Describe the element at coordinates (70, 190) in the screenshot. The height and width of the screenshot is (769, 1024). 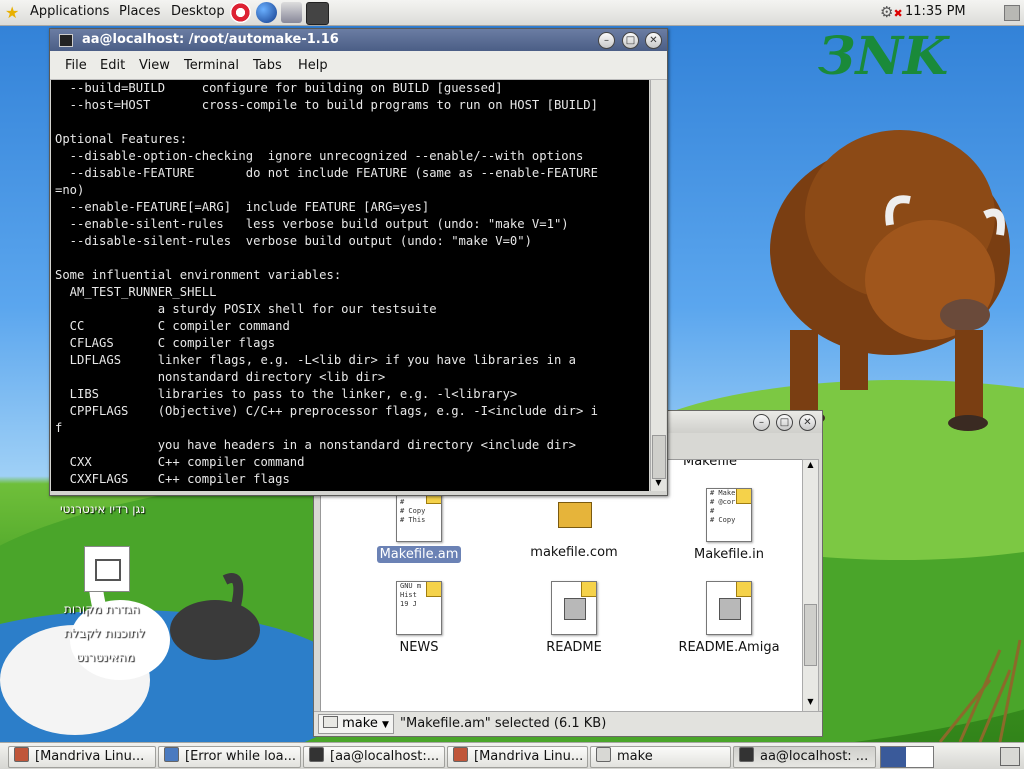
I see `terminal-line: =no)` at that location.